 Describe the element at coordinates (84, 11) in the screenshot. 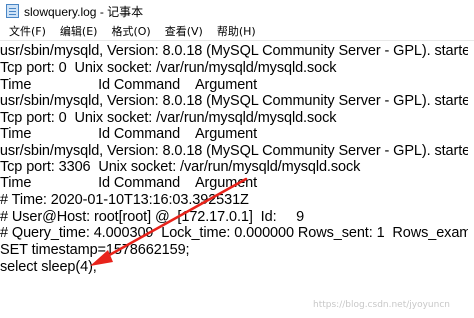

I see `window-title: slowquery.log - 记事本` at that location.